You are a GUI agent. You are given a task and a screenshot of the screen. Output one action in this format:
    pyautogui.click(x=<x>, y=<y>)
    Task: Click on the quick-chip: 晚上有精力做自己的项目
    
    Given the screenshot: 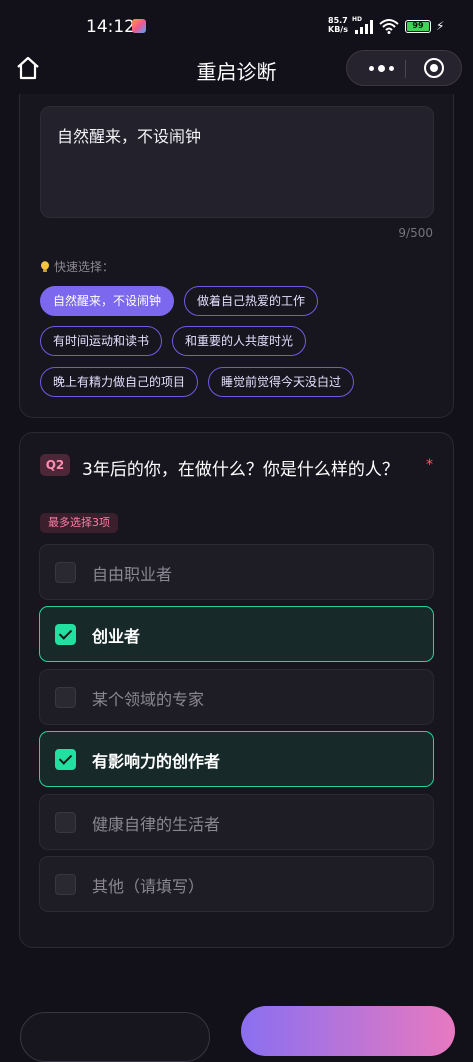 What is the action you would take?
    pyautogui.click(x=119, y=382)
    